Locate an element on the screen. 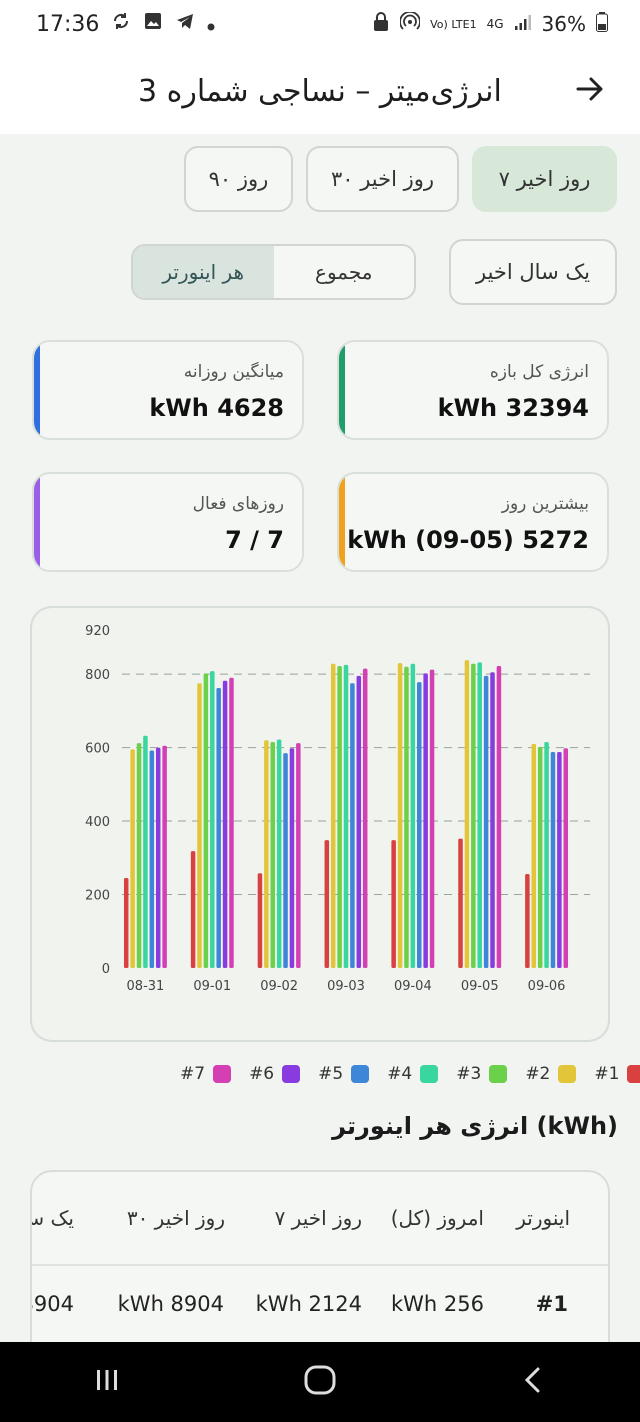 This screenshot has height=1422, width=640. y-tick-label: 920 is located at coordinates (97, 631).